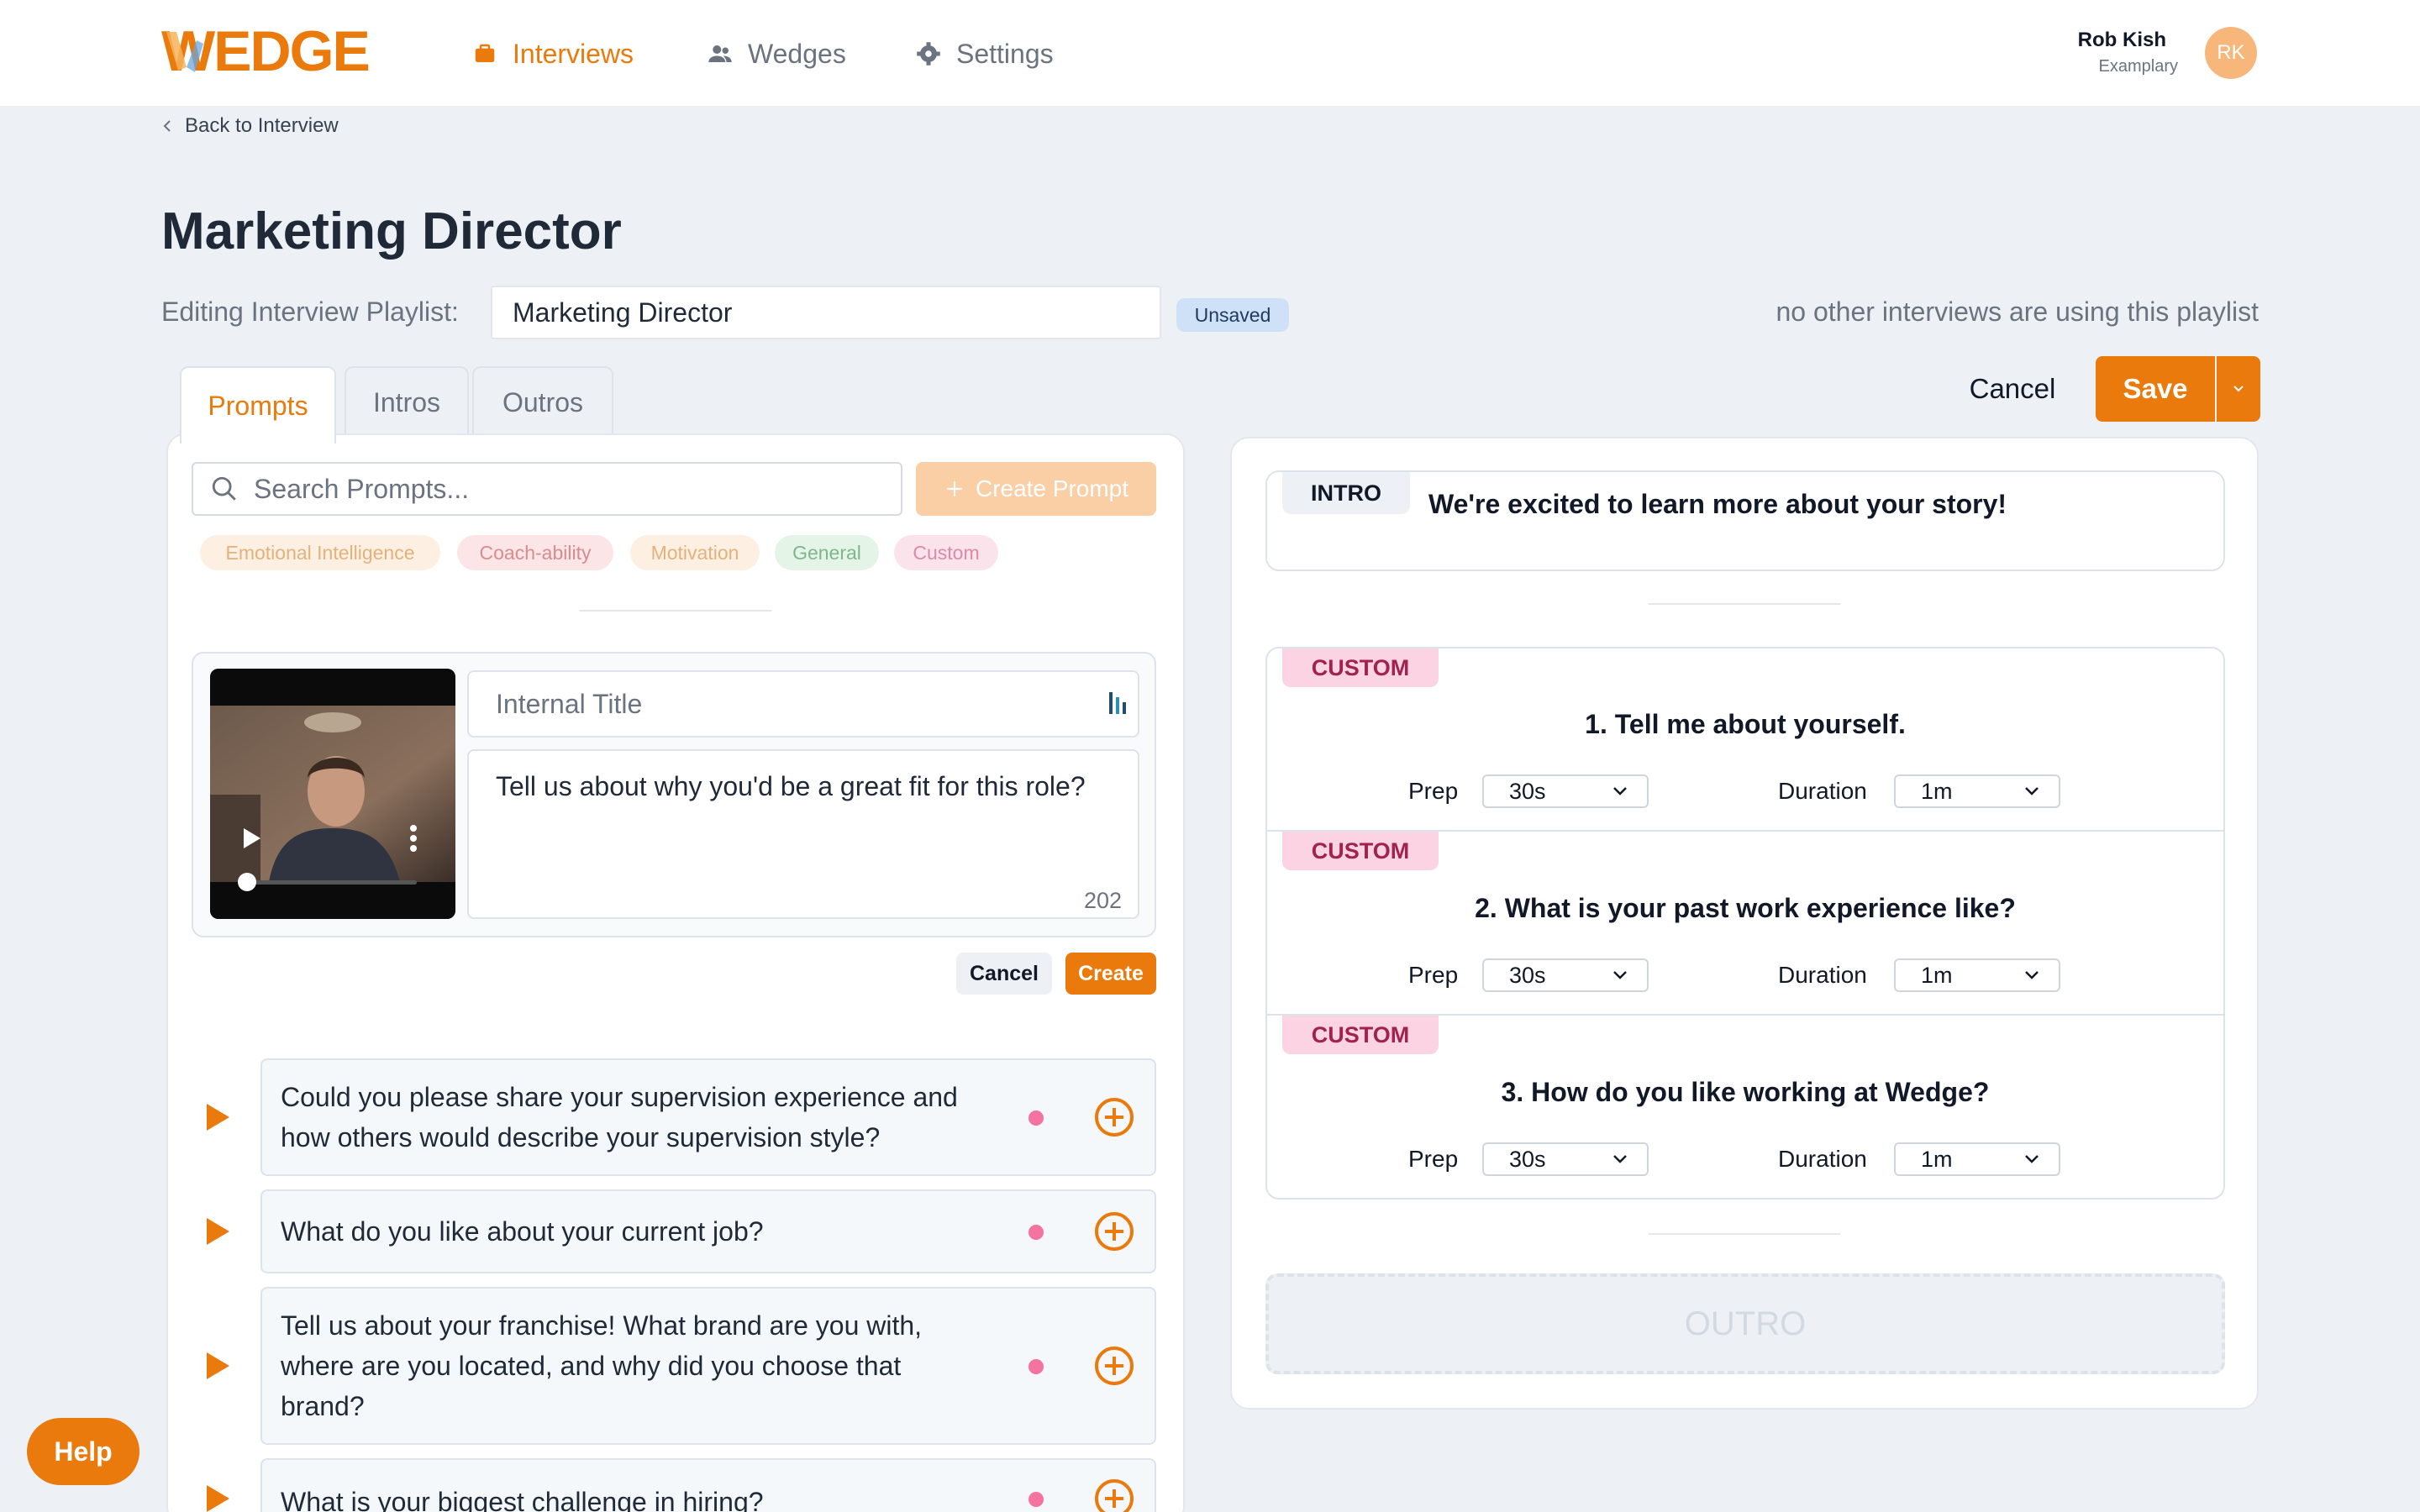 This screenshot has width=2420, height=1512. What do you see at coordinates (83, 1451) in the screenshot?
I see `help-button: Help` at bounding box center [83, 1451].